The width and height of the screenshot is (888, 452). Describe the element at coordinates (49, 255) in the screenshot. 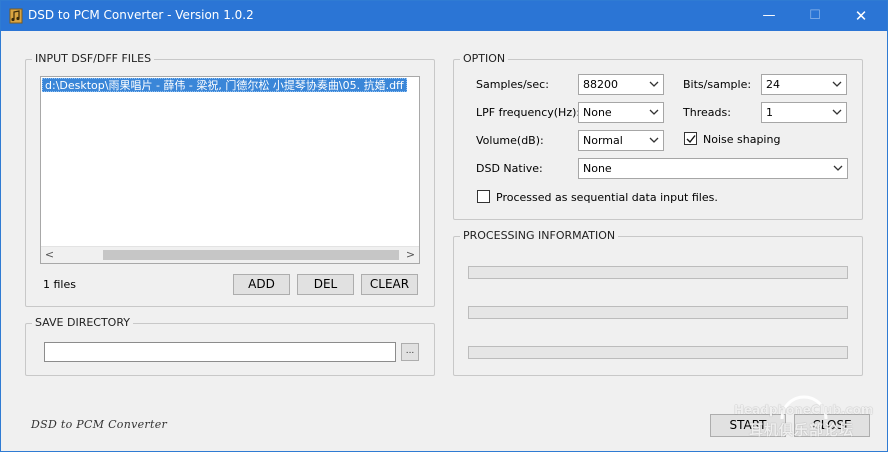

I see `scroll-left-icon: <` at that location.